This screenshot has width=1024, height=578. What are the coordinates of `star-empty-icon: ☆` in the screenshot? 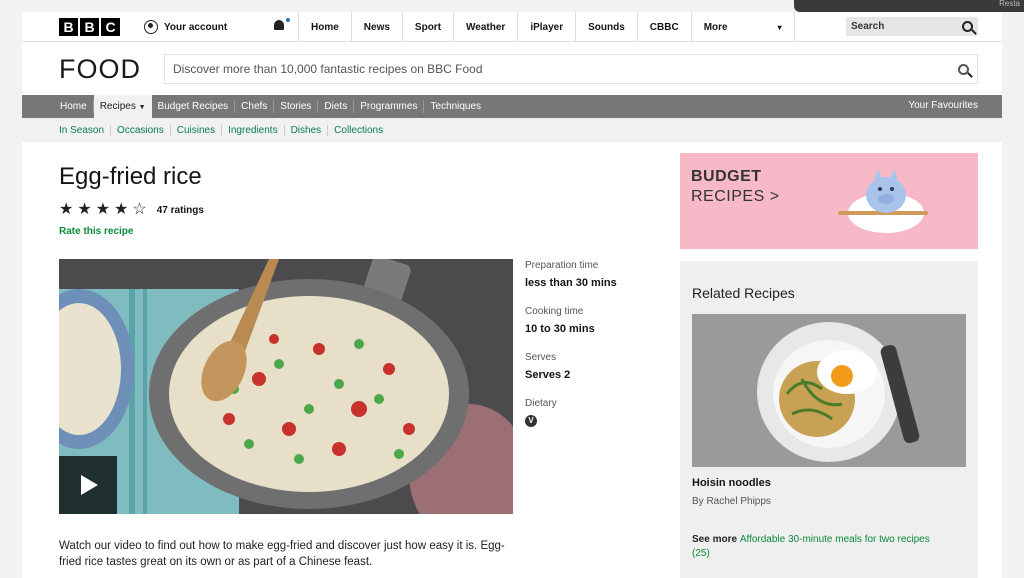 It's located at (139, 209).